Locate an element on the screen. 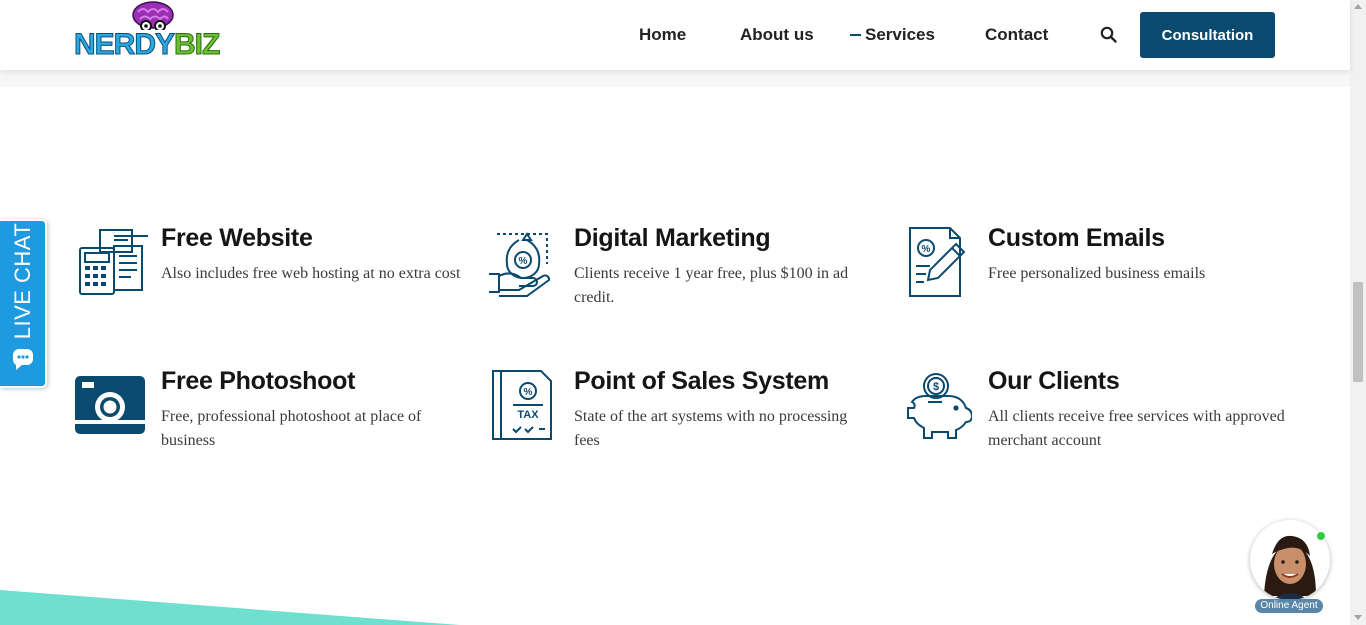  nerdybiz-logo: NERDYBIZ is located at coordinates (147, 34).